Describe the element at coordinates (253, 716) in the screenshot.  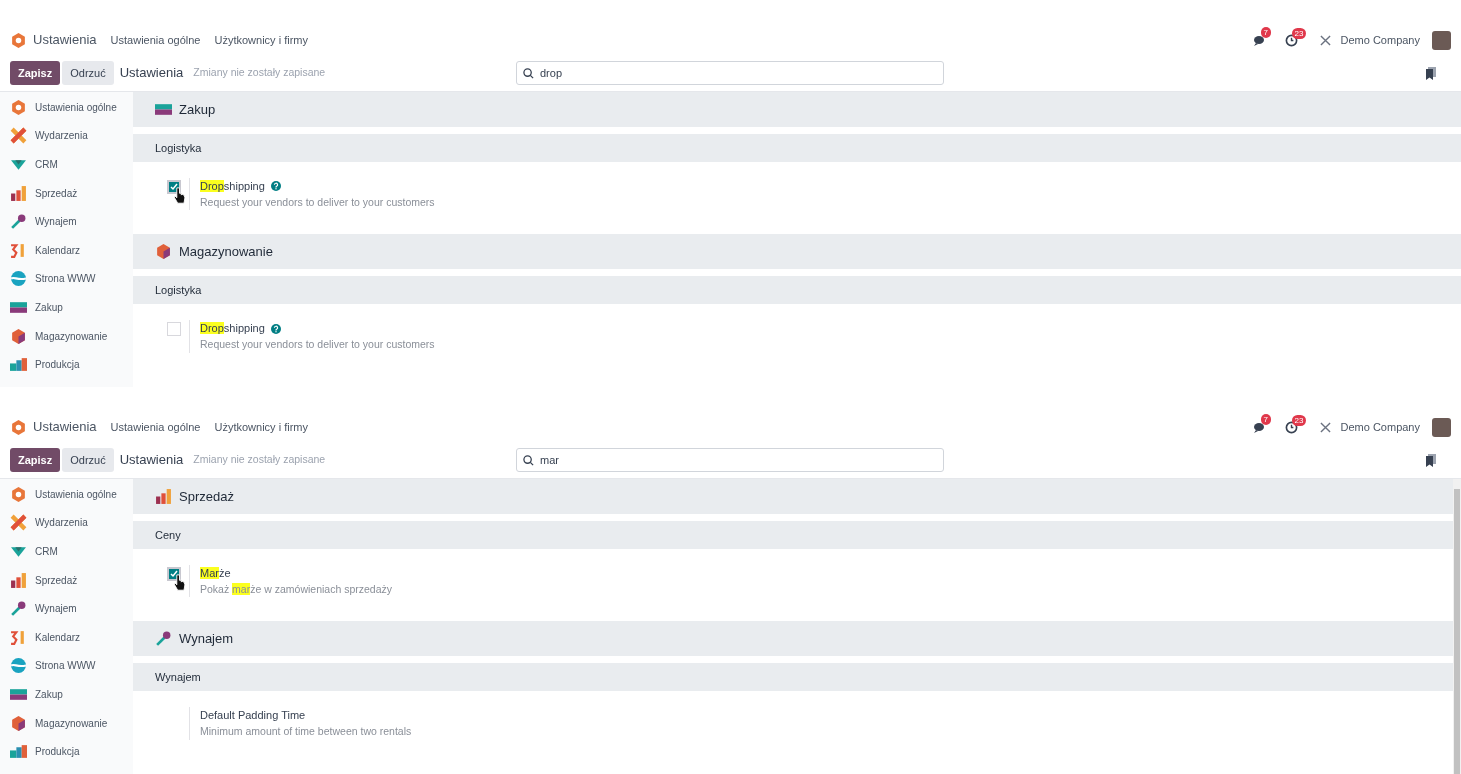
I see `setting-title: Default Padding Time` at that location.